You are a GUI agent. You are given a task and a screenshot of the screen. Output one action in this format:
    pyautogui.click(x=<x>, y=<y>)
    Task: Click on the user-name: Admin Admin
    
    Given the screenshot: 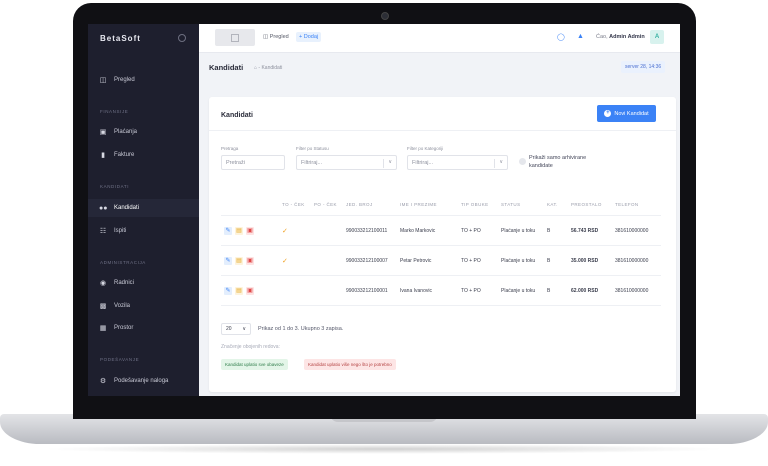 What is the action you would take?
    pyautogui.click(x=627, y=37)
    